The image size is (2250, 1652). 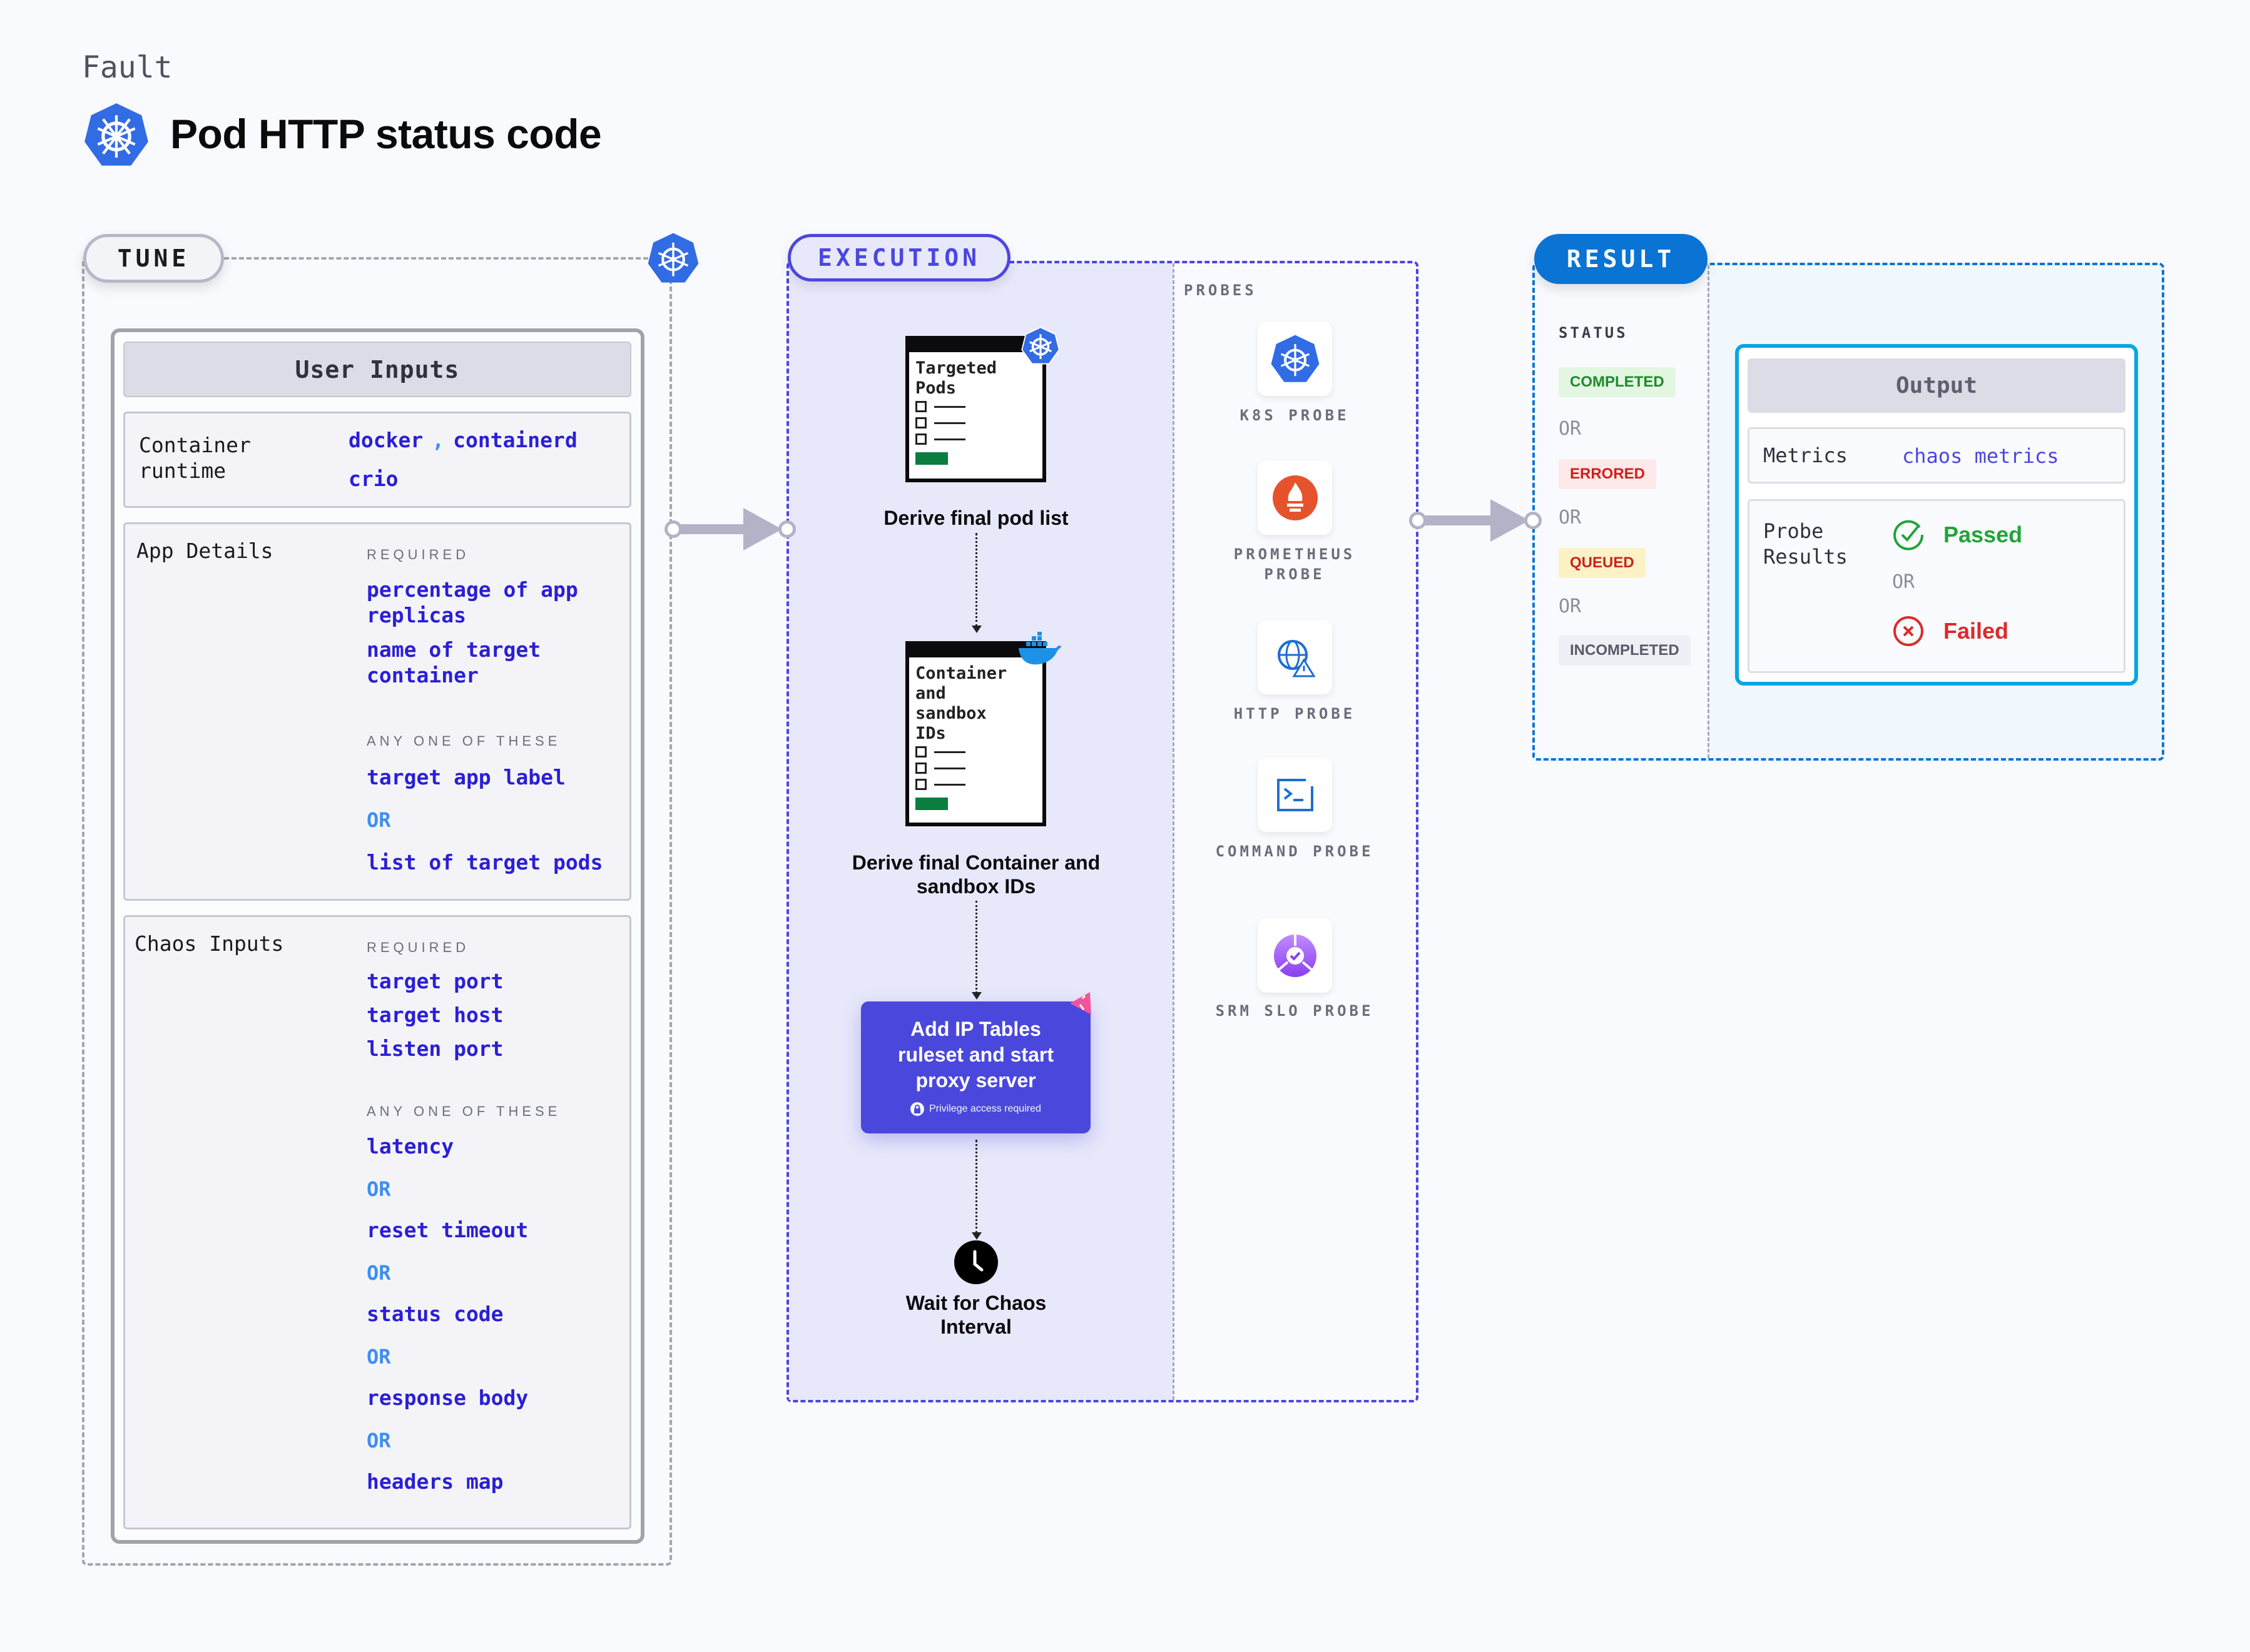 I want to click on status-badge-incompleted: INCOMPLETED, so click(x=1625, y=651).